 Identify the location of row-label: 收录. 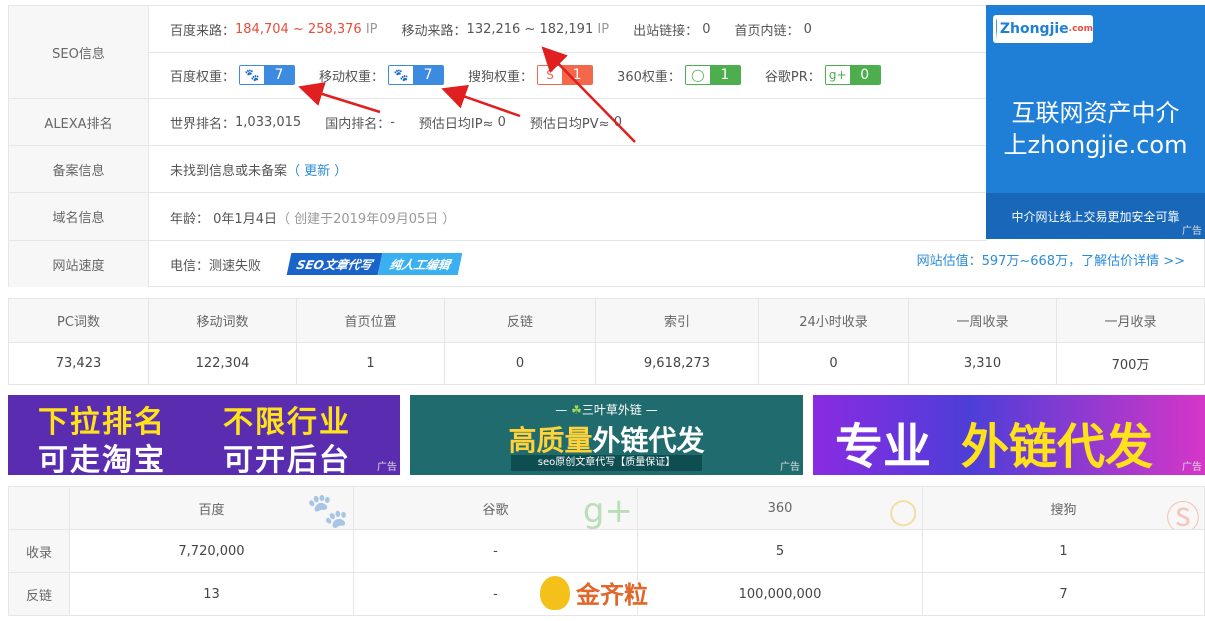
(39, 551).